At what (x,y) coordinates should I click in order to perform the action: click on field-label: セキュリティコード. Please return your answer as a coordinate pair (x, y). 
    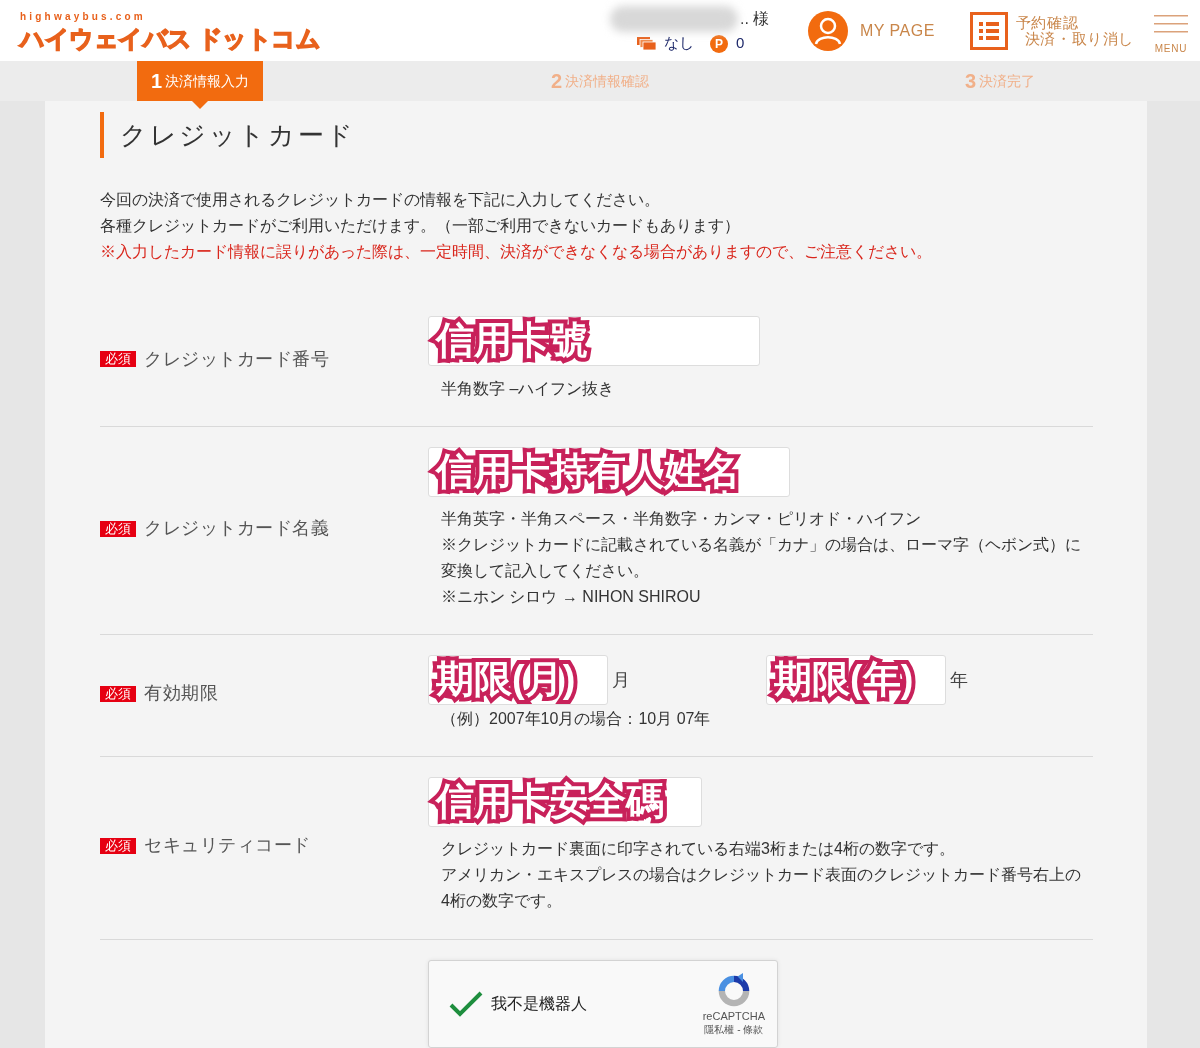
    Looking at the image, I should click on (227, 845).